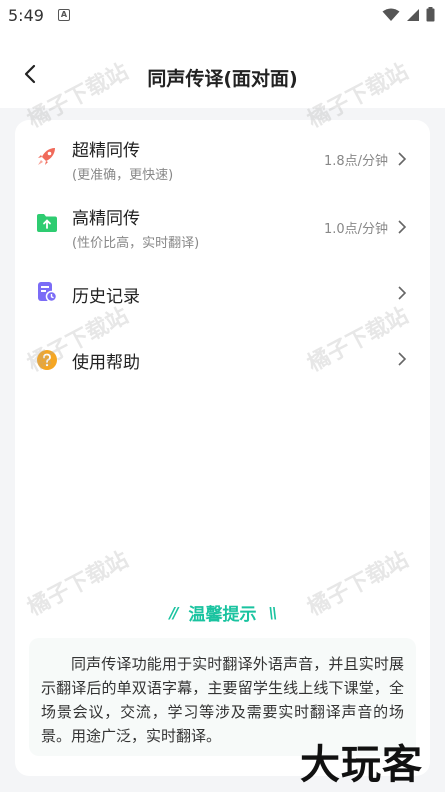  I want to click on menu-item-label: 使用帮助, so click(106, 363).